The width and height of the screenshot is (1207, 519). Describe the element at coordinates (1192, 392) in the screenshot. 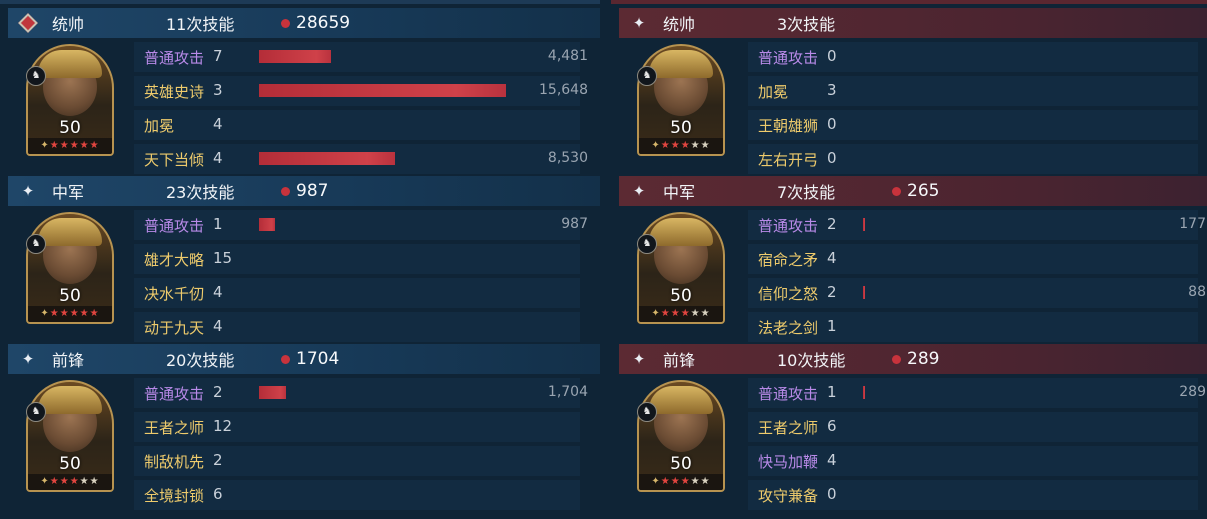

I see `skill-damage-value: 289` at that location.